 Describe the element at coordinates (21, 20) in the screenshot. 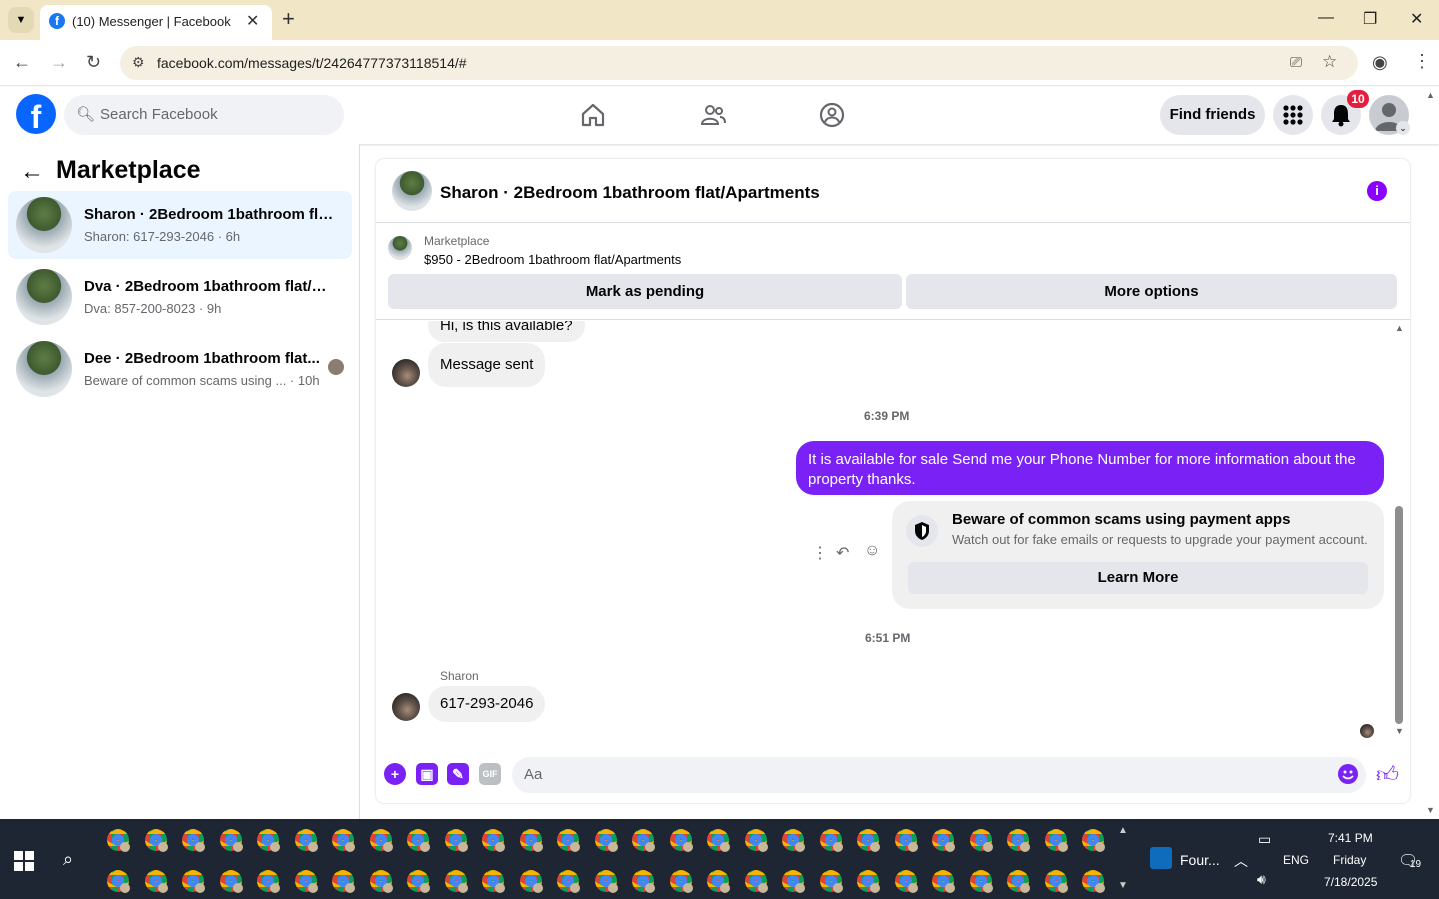

I see `tab-search-icon: ▼` at that location.